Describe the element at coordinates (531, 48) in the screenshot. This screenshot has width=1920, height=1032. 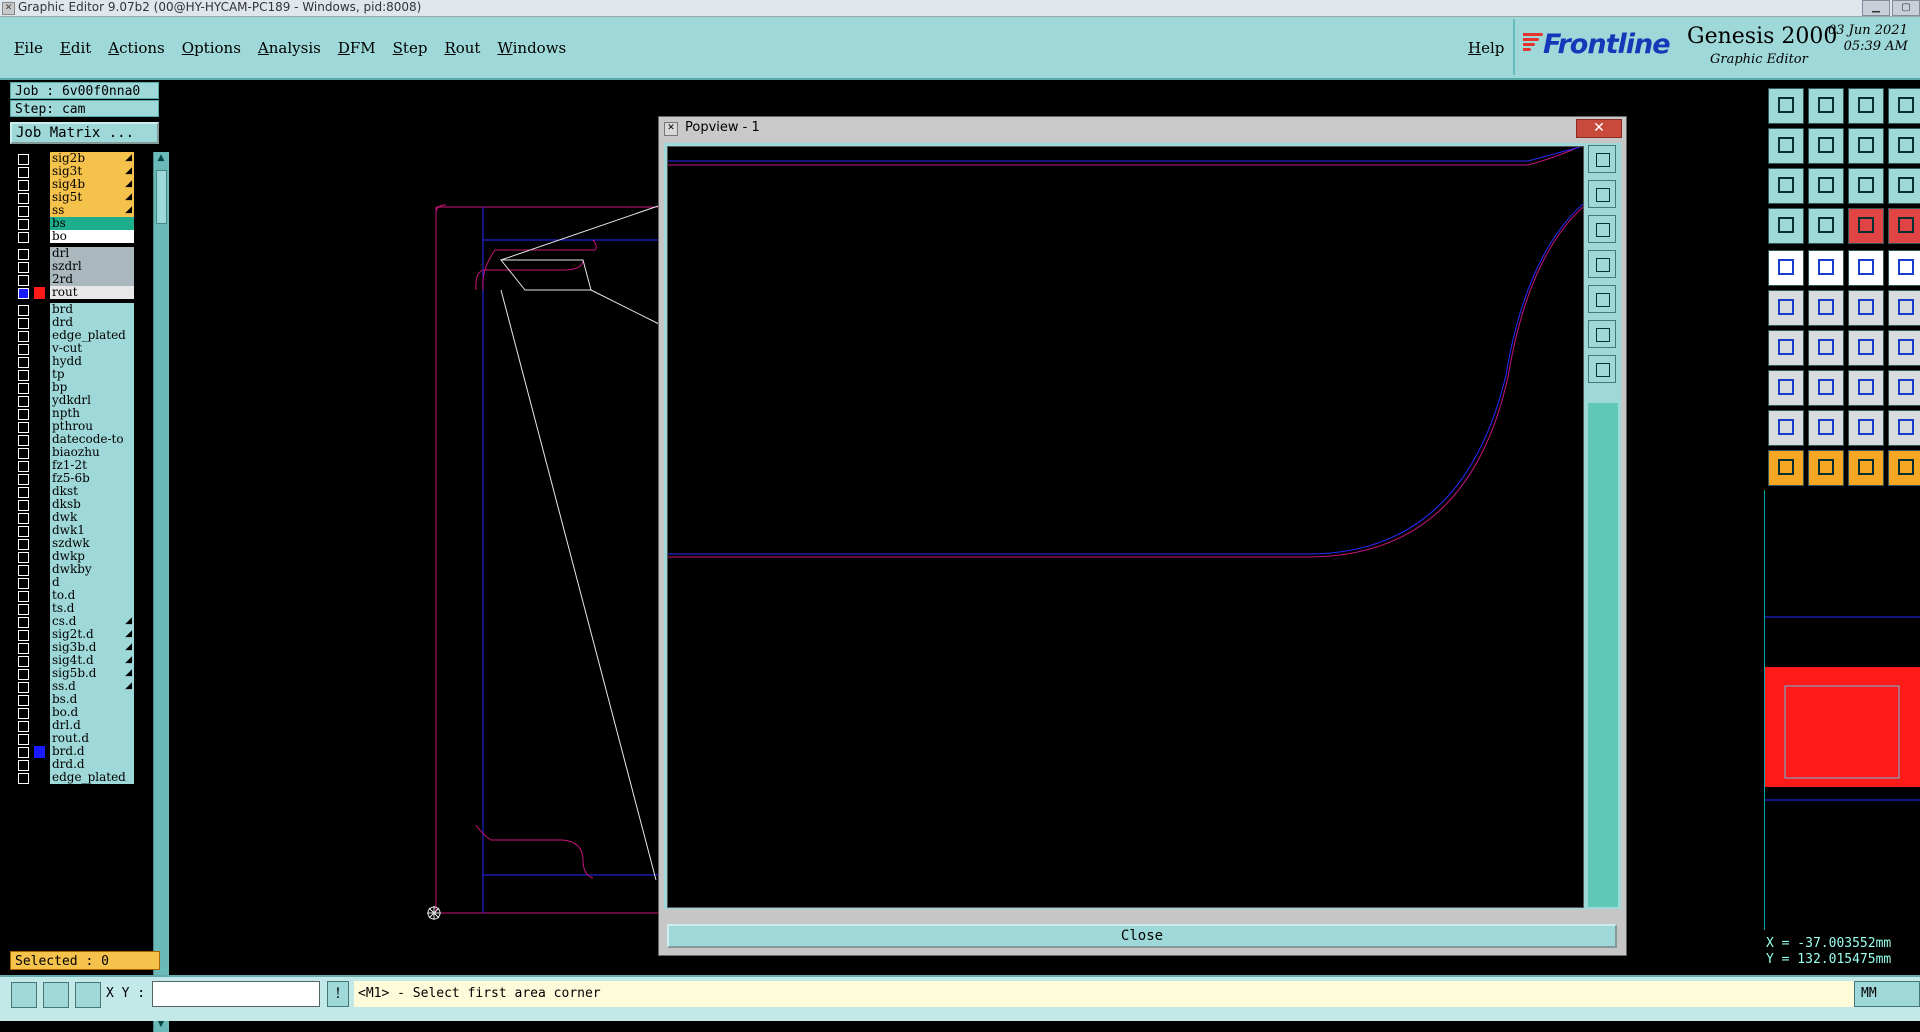
I see `menu-windows: Windows` at that location.